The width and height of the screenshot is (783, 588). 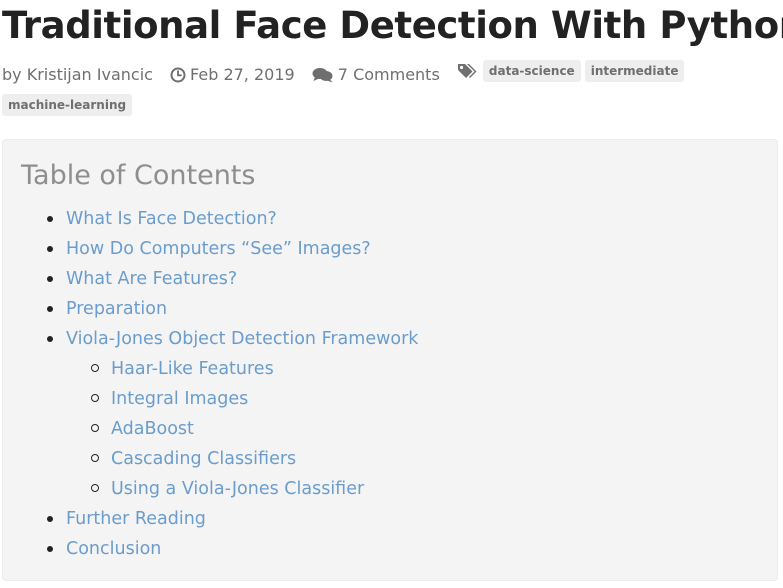 I want to click on tags: data-science intermediate, so click(x=573, y=71).